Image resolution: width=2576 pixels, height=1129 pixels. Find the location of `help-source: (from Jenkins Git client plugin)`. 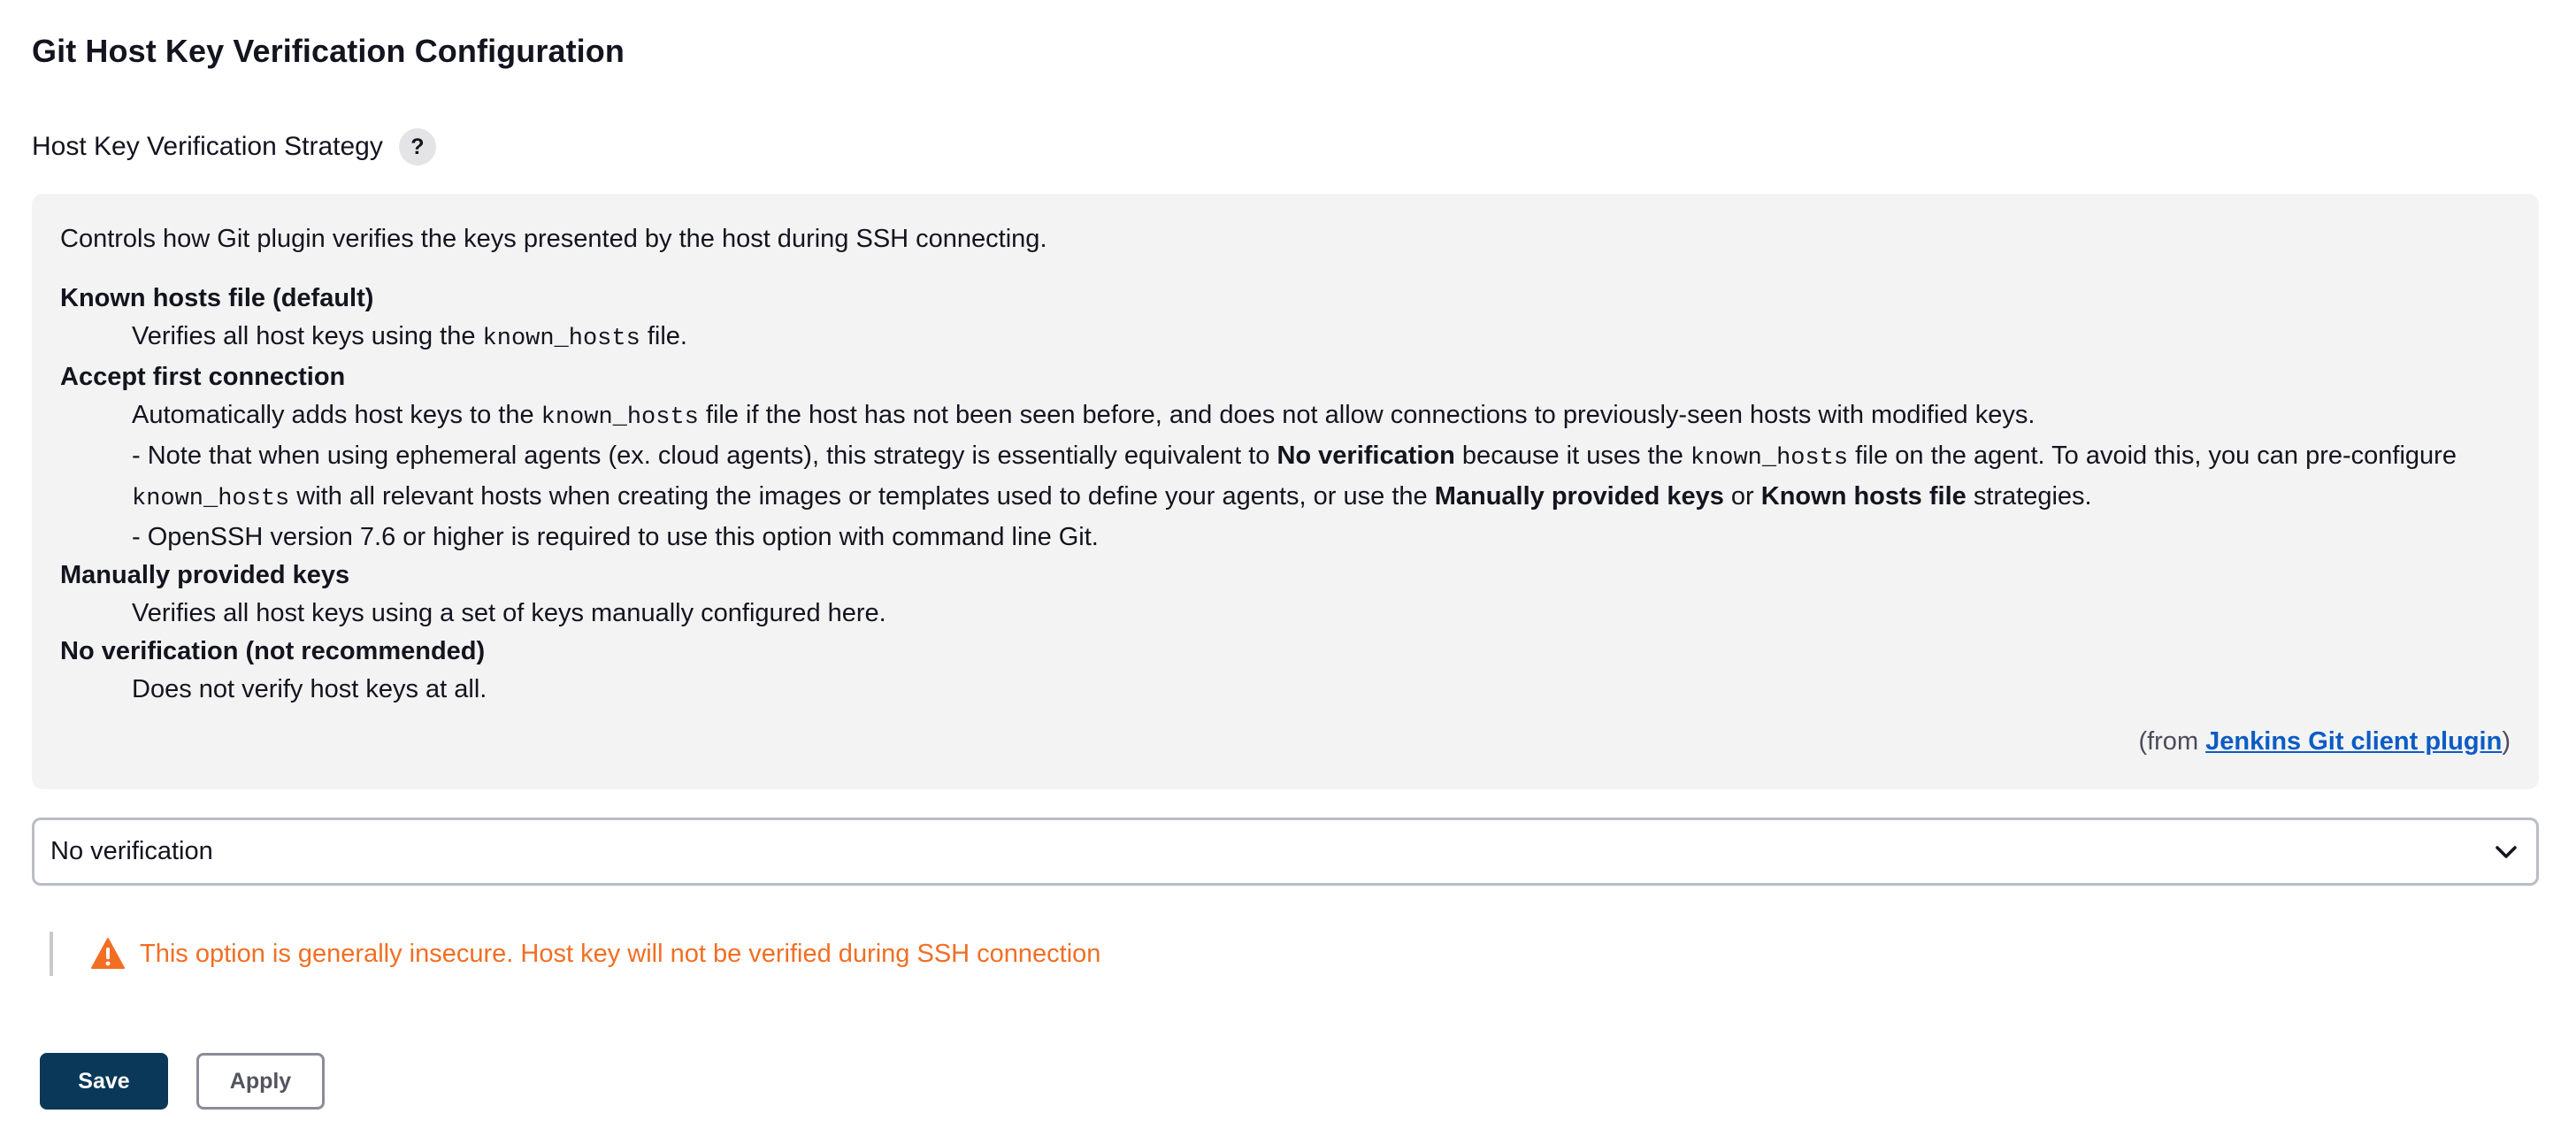

help-source: (from Jenkins Git client plugin) is located at coordinates (2324, 741).